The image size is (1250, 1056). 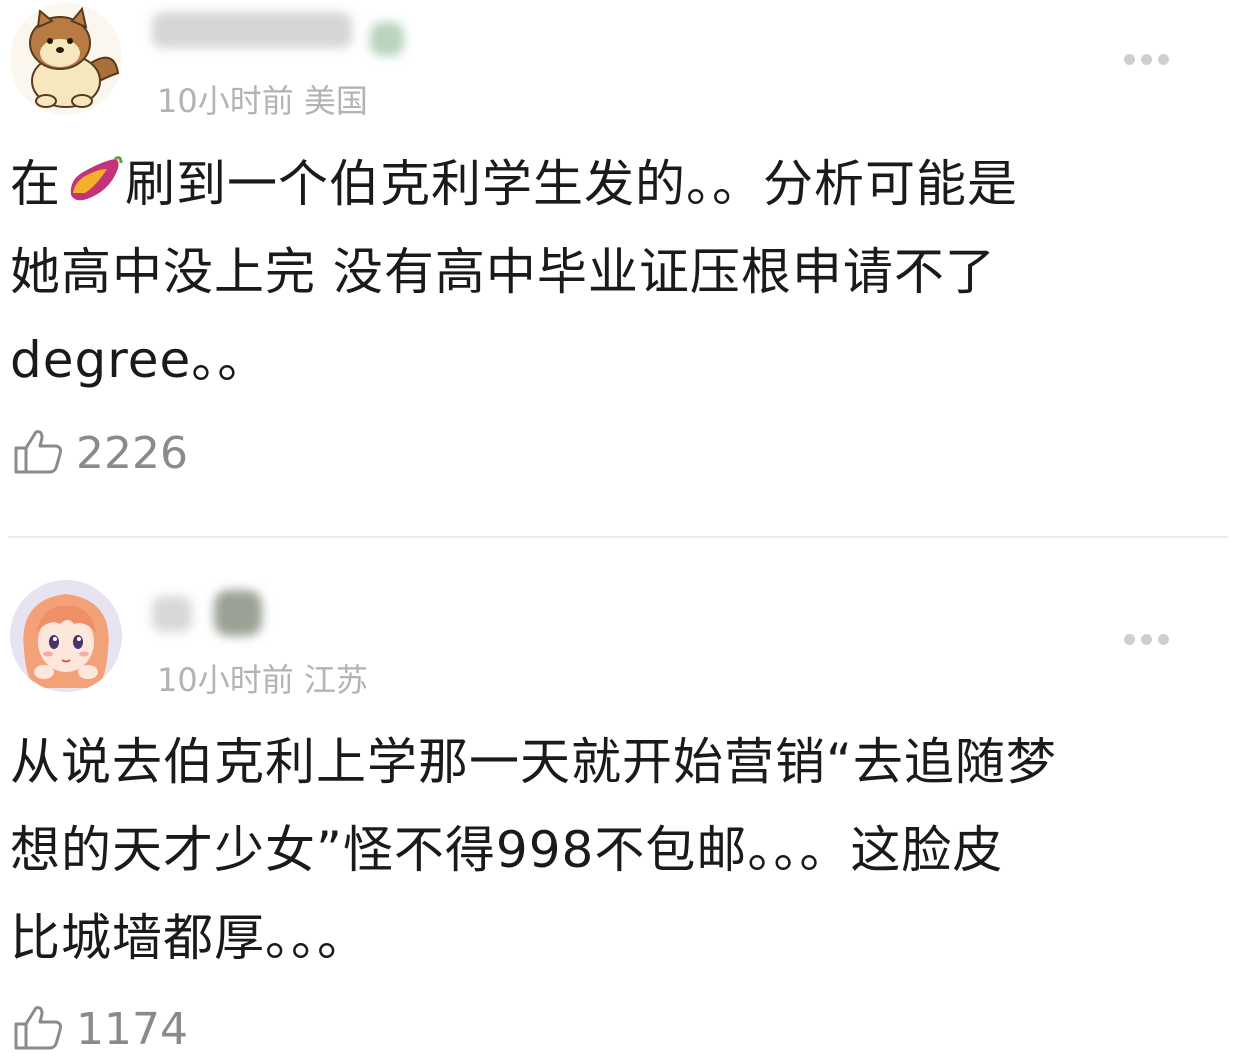 I want to click on like-count: 1174, so click(x=132, y=1029).